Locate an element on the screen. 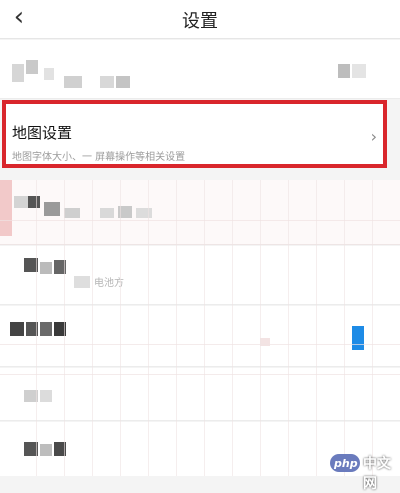  watermark-badge-text: php is located at coordinates (346, 463).